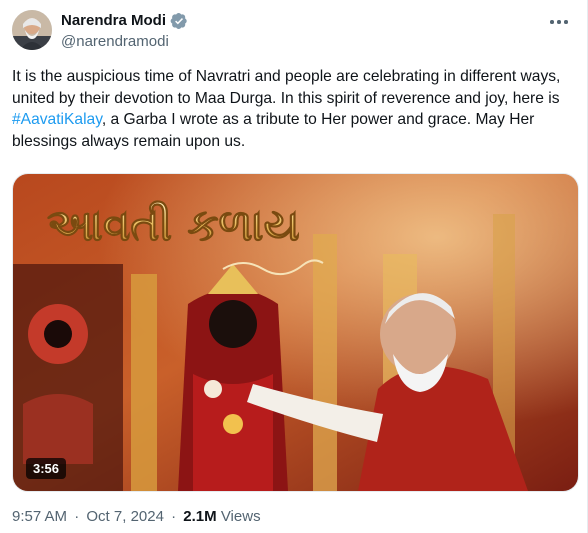  Describe the element at coordinates (124, 41) in the screenshot. I see `author-handle: @narendramodi` at that location.